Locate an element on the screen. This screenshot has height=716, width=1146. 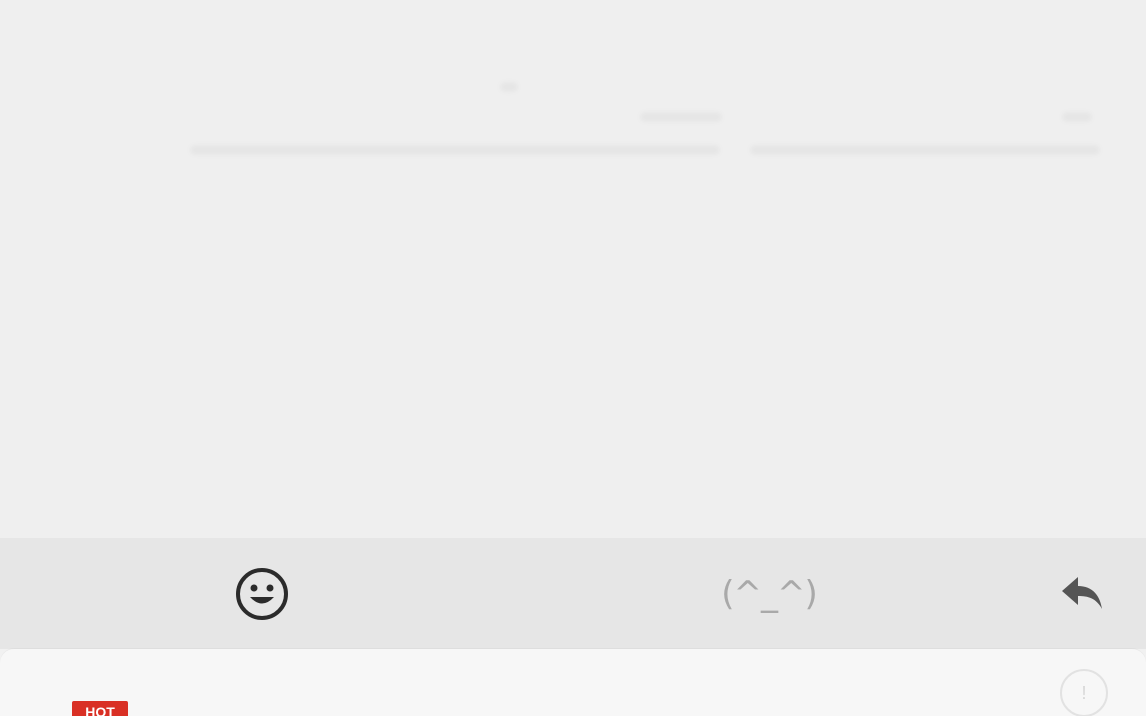
reply-arrow-icon is located at coordinates (1082, 593).